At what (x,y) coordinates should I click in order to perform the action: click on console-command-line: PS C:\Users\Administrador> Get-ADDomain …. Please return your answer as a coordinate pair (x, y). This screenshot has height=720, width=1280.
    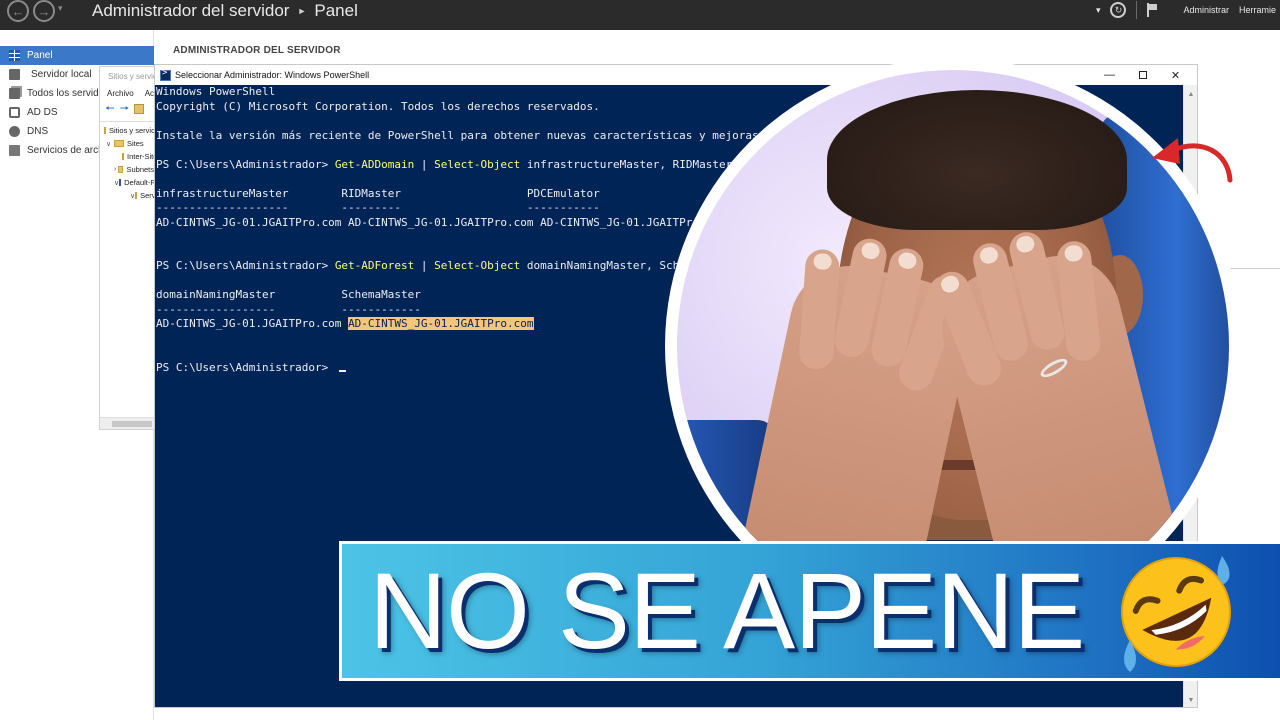
    Looking at the image, I should click on (487, 165).